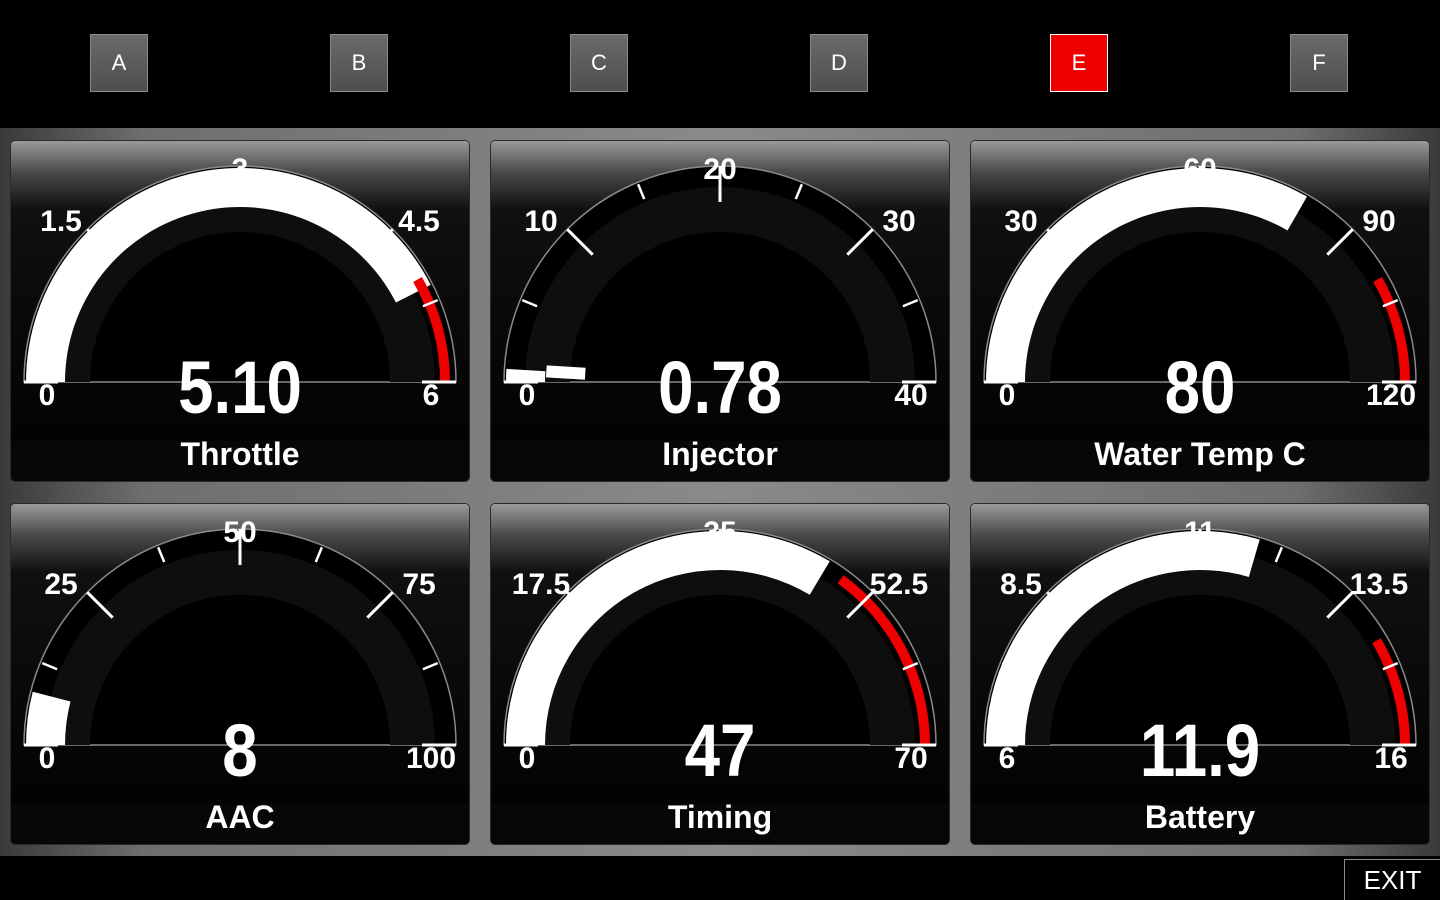 This screenshot has height=900, width=1440. What do you see at coordinates (1390, 758) in the screenshot?
I see `tick-label: 16` at bounding box center [1390, 758].